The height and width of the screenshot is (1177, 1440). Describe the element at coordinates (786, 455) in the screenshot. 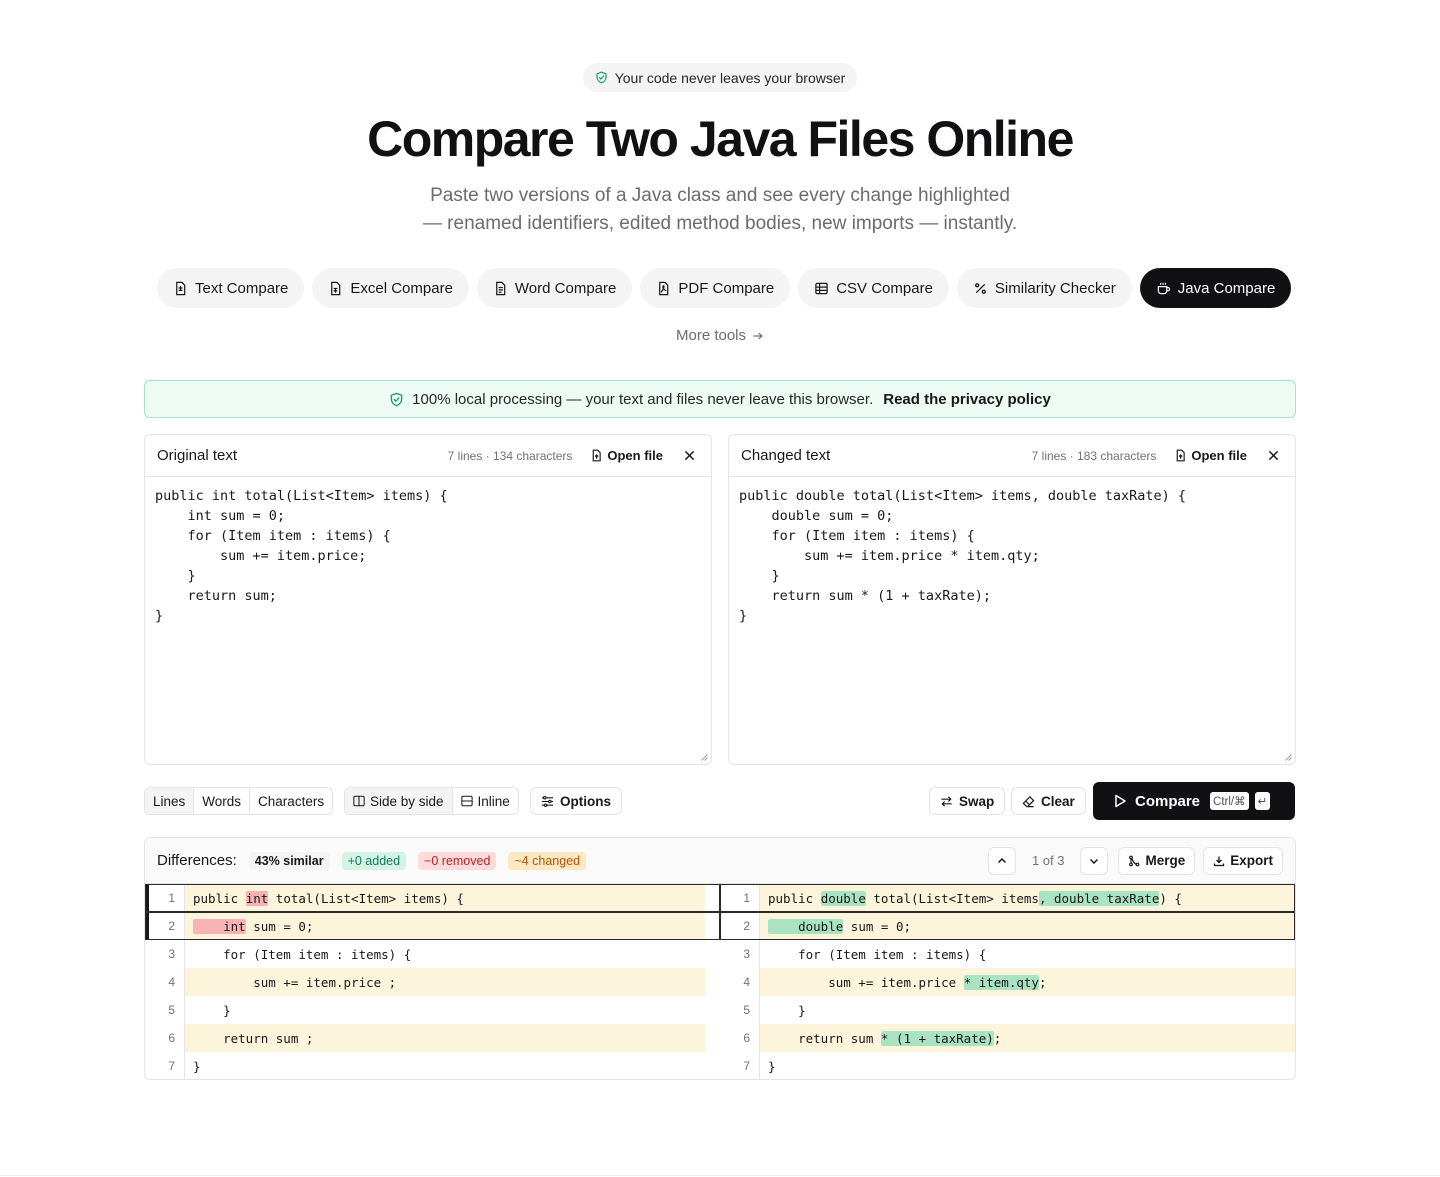

I see `changed-panel-title: Changed text` at that location.